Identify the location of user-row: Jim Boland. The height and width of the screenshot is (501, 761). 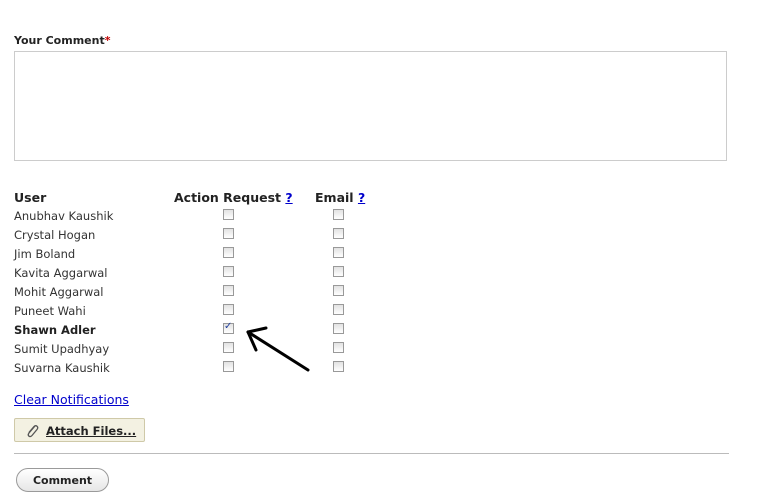
(200, 254).